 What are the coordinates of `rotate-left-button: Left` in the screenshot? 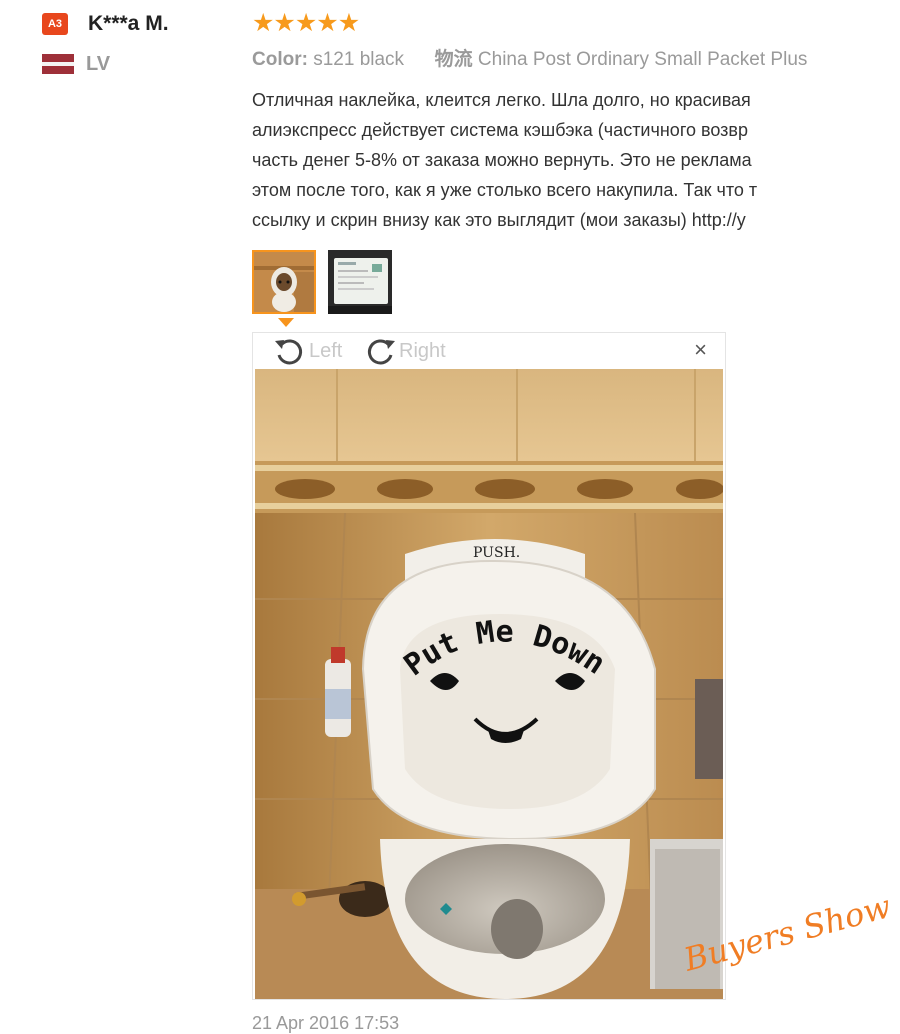 It's located at (307, 351).